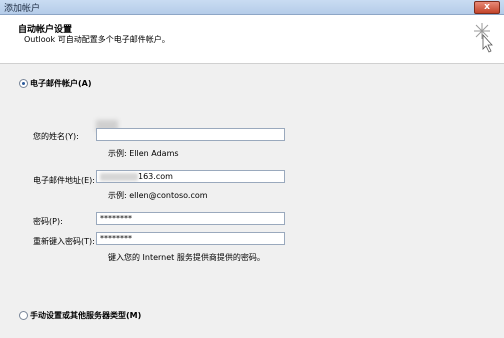 This screenshot has width=504, height=338. I want to click on manual-setup-label: 手动设置或其他服务器类型(M), so click(86, 315).